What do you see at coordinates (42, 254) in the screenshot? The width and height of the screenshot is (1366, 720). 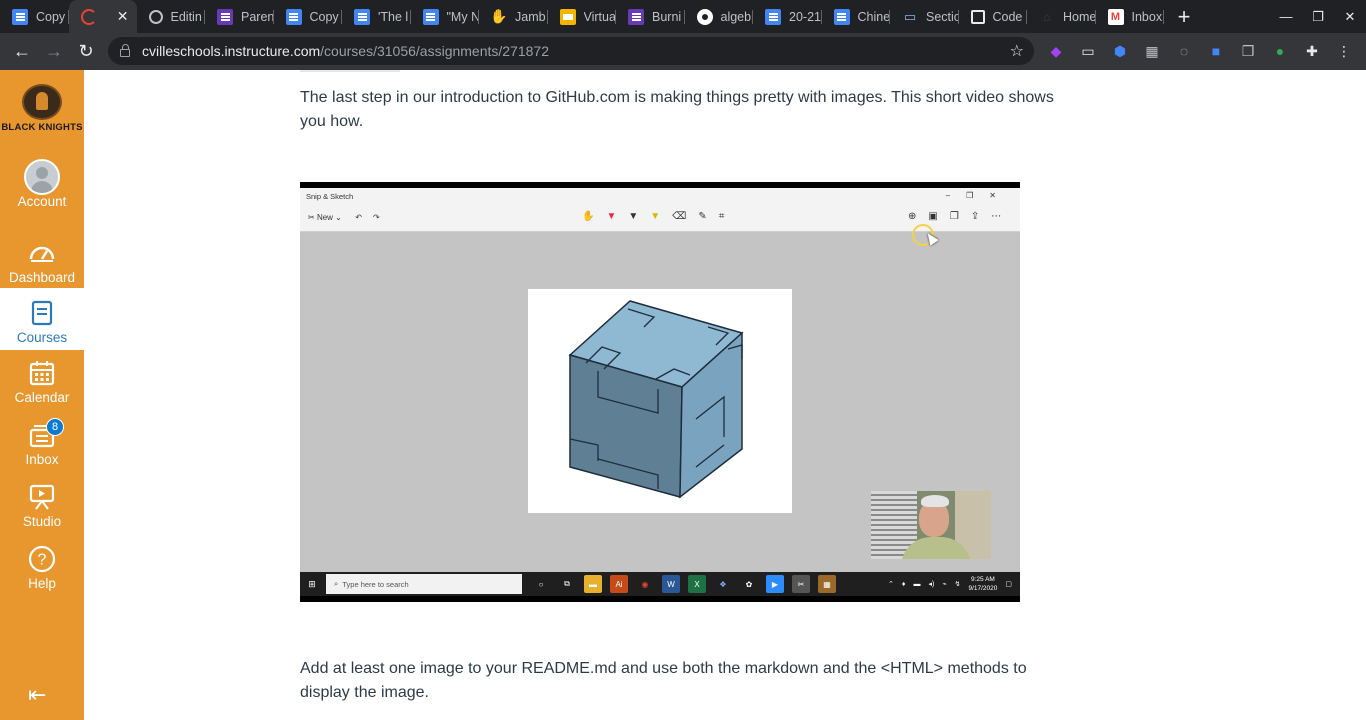 I see `dashboard-icon` at bounding box center [42, 254].